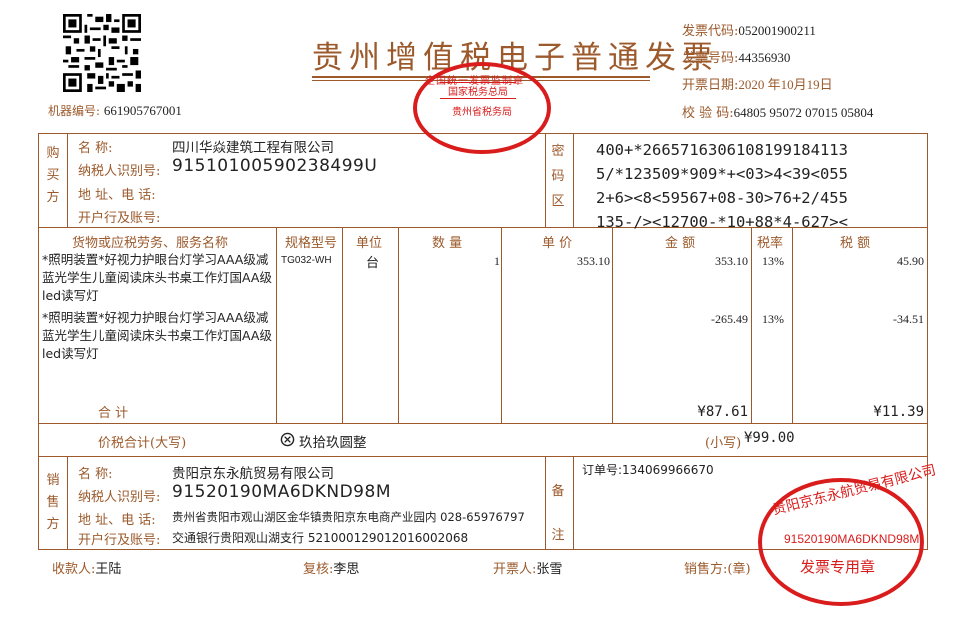 This screenshot has width=954, height=618. What do you see at coordinates (770, 243) in the screenshot?
I see `header-rate: 税率` at bounding box center [770, 243].